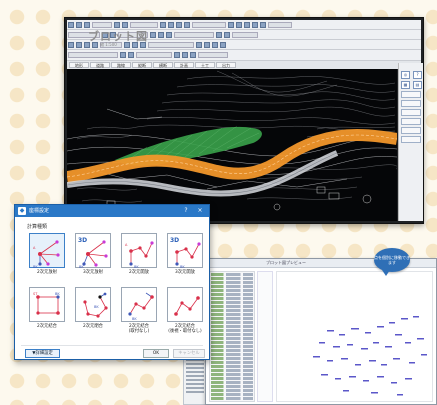  Describe the element at coordinates (232, 336) in the screenshot. I see `coordinate-table` at that location.